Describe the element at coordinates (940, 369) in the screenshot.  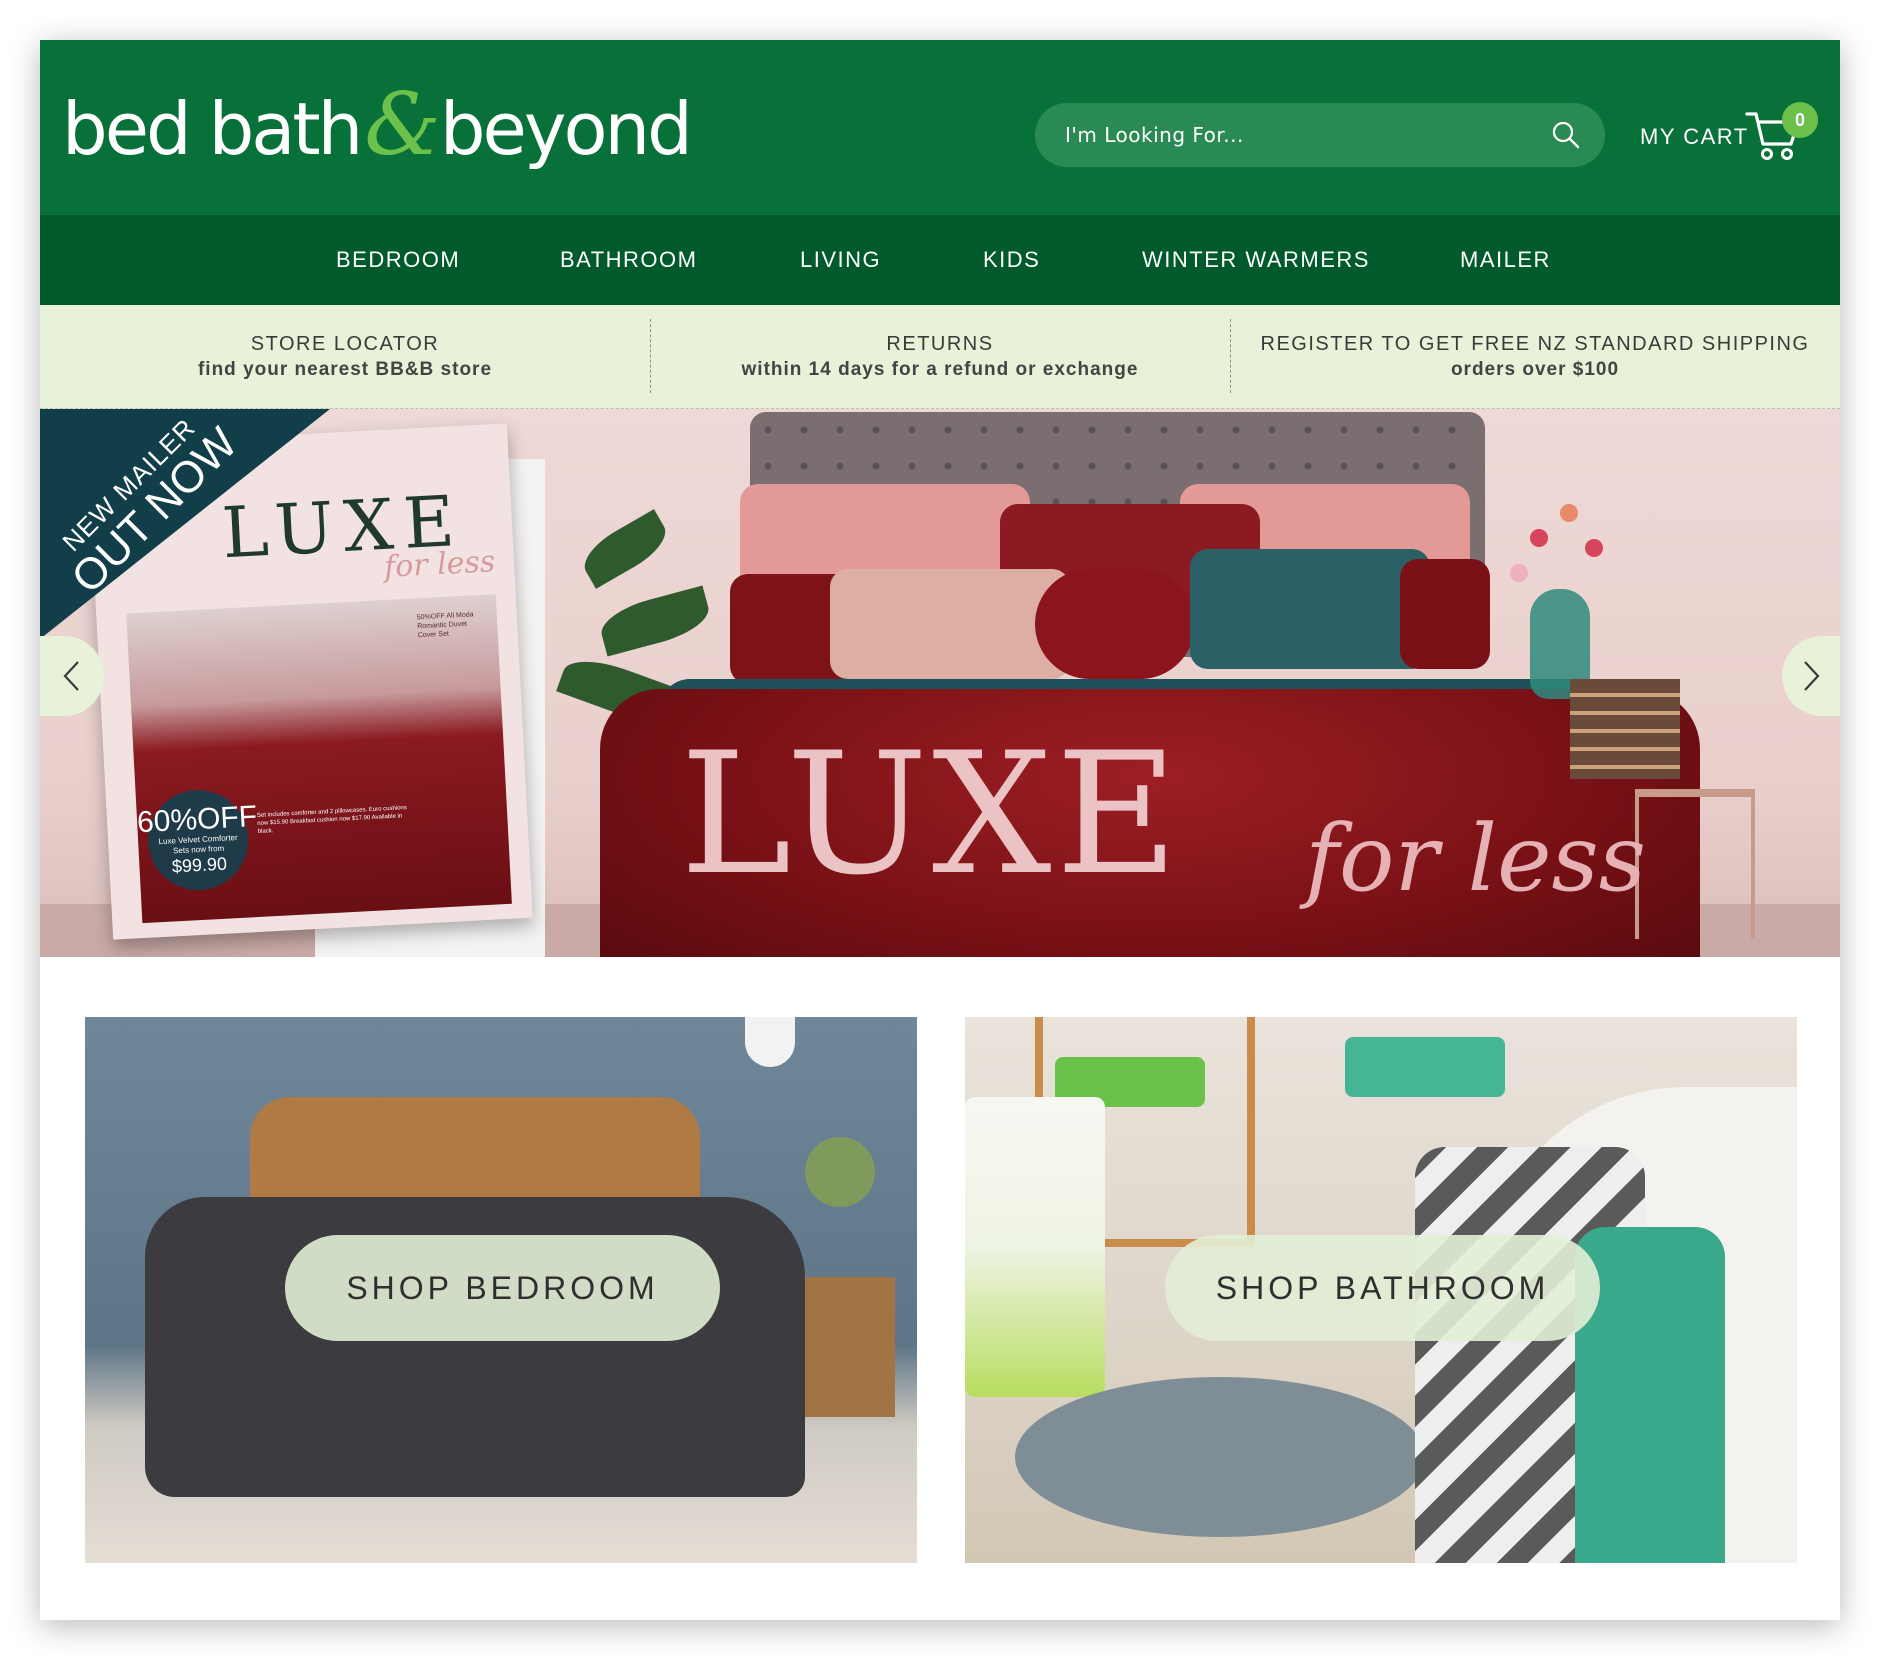
I see `returns-subtitle: within 14 days for a refund or exchange` at that location.